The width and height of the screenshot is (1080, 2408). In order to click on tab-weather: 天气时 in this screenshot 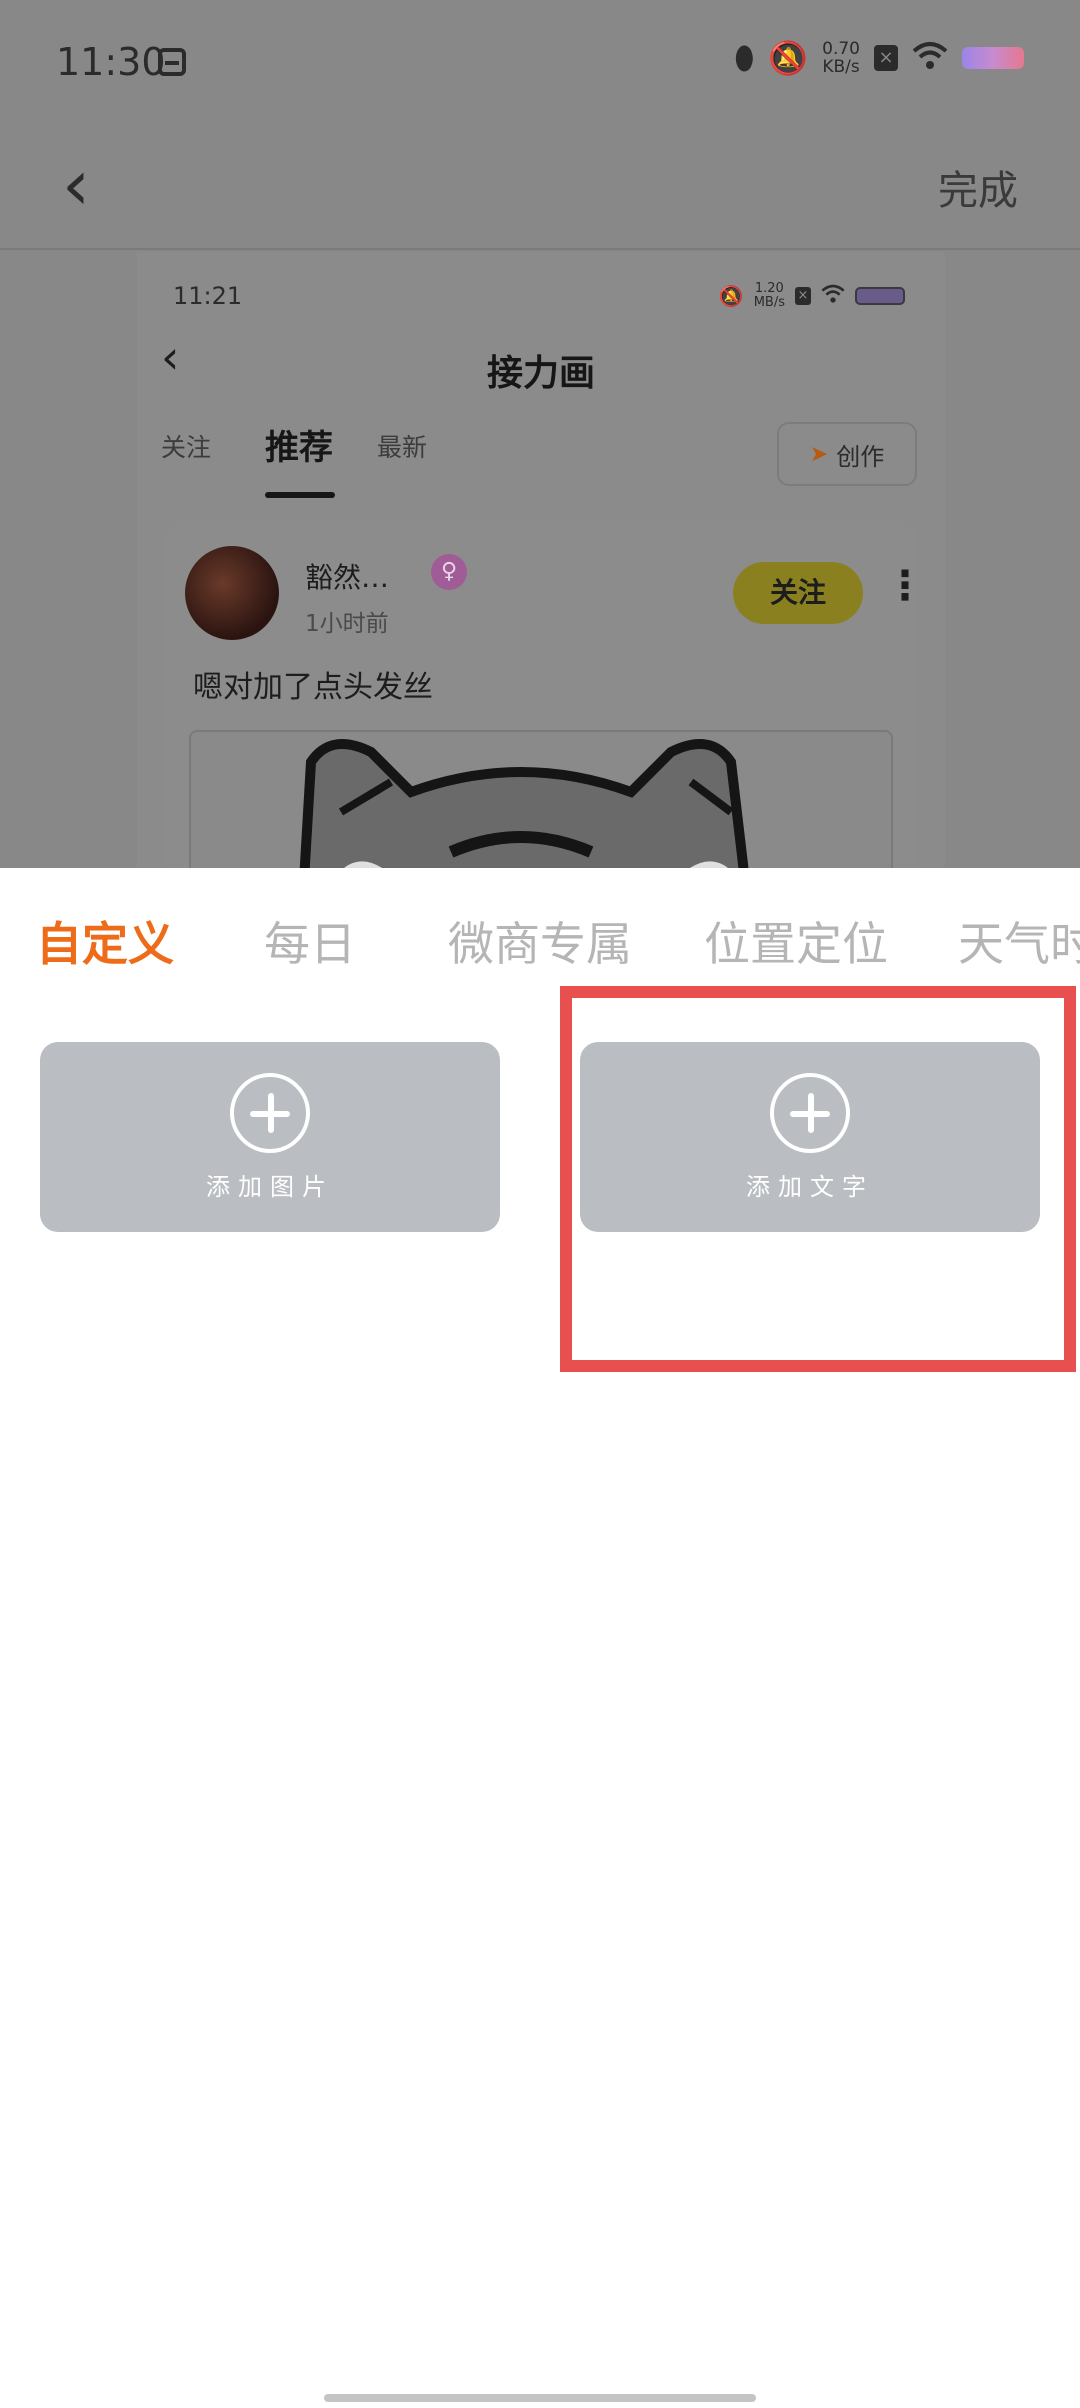, I will do `click(1019, 941)`.